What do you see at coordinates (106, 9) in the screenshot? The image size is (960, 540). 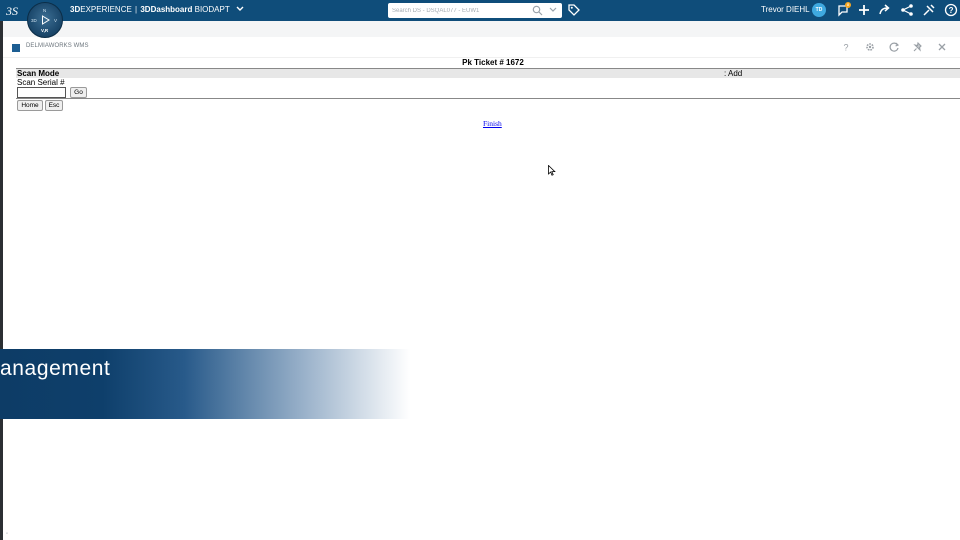 I see `brand-experience: EXPERIENCE` at bounding box center [106, 9].